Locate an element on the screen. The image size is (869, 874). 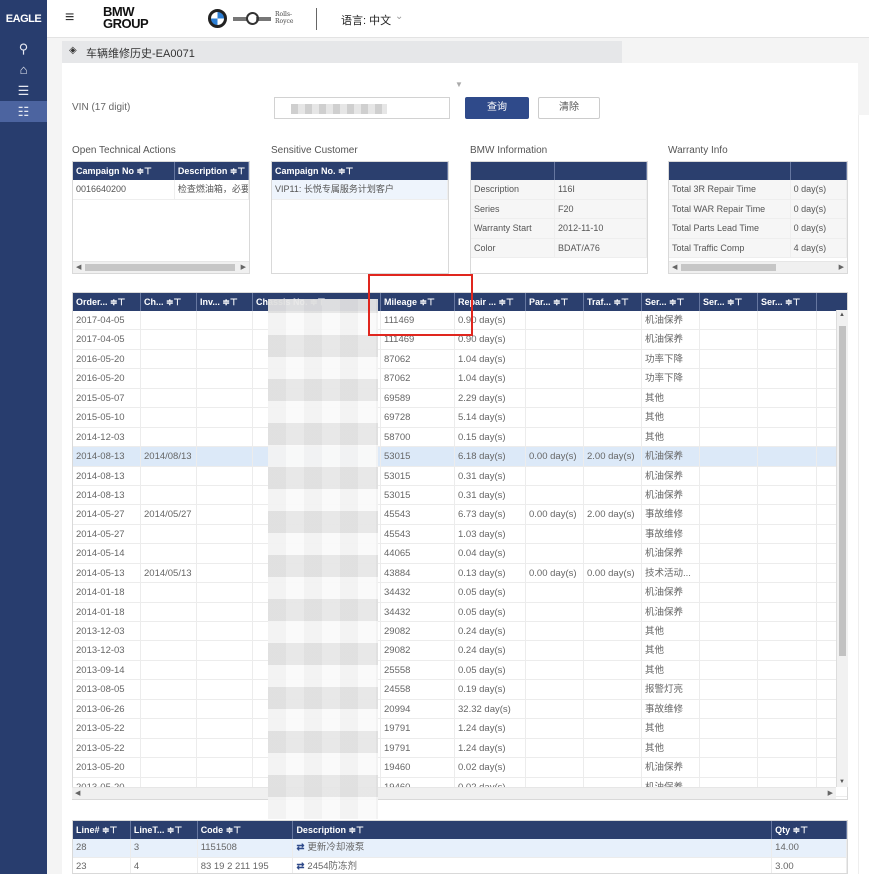
column-order-date: Order... ≑⊤ is located at coordinates (107, 302).